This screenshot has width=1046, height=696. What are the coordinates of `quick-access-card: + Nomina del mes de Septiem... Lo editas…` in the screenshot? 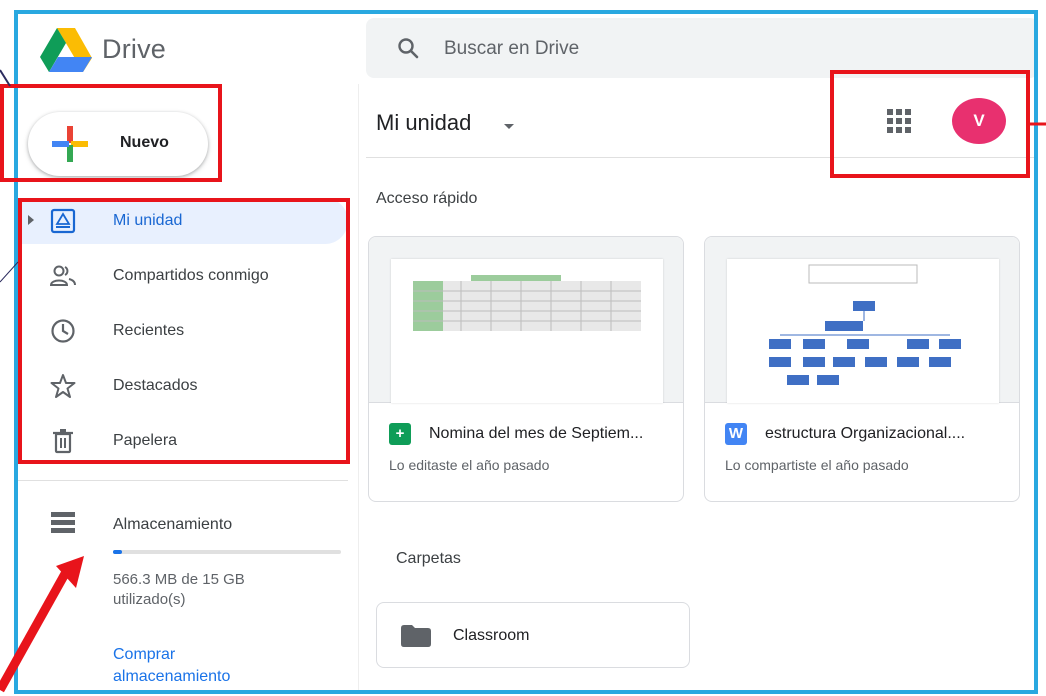 It's located at (526, 369).